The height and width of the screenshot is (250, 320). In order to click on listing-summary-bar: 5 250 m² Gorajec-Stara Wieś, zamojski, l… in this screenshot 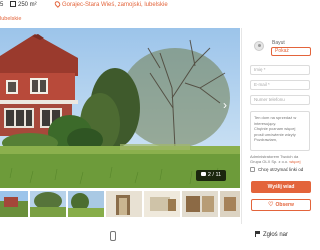, I will do `click(150, 6)`.